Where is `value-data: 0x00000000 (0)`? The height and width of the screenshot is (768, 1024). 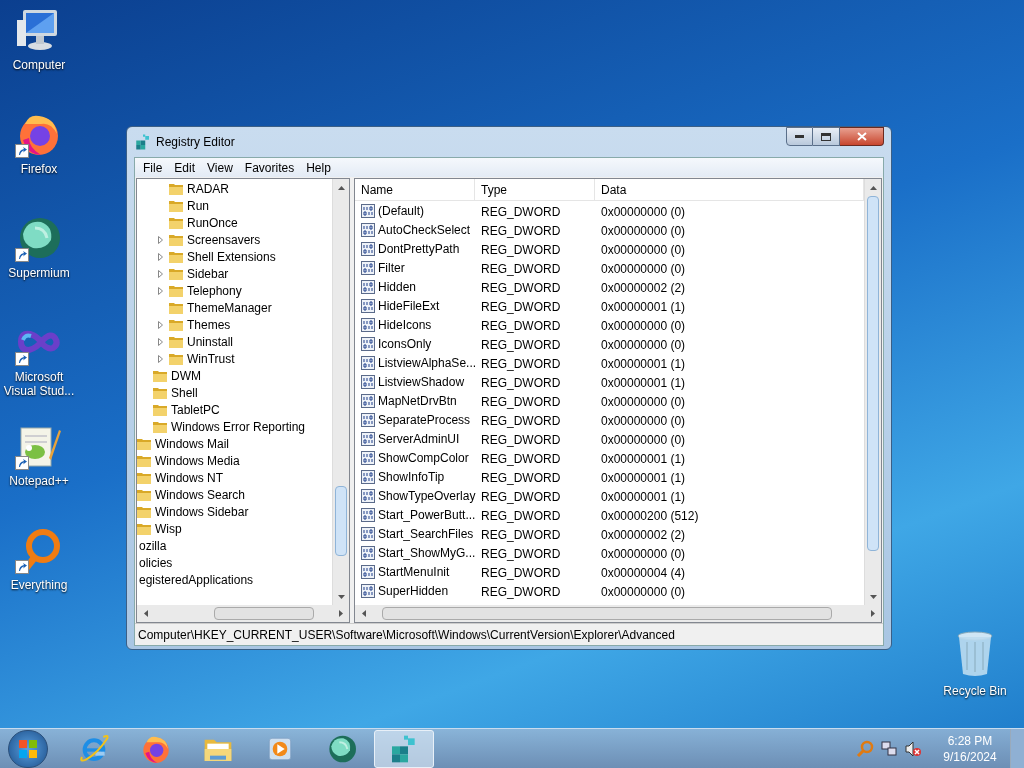 value-data: 0x00000000 (0) is located at coordinates (643, 420).